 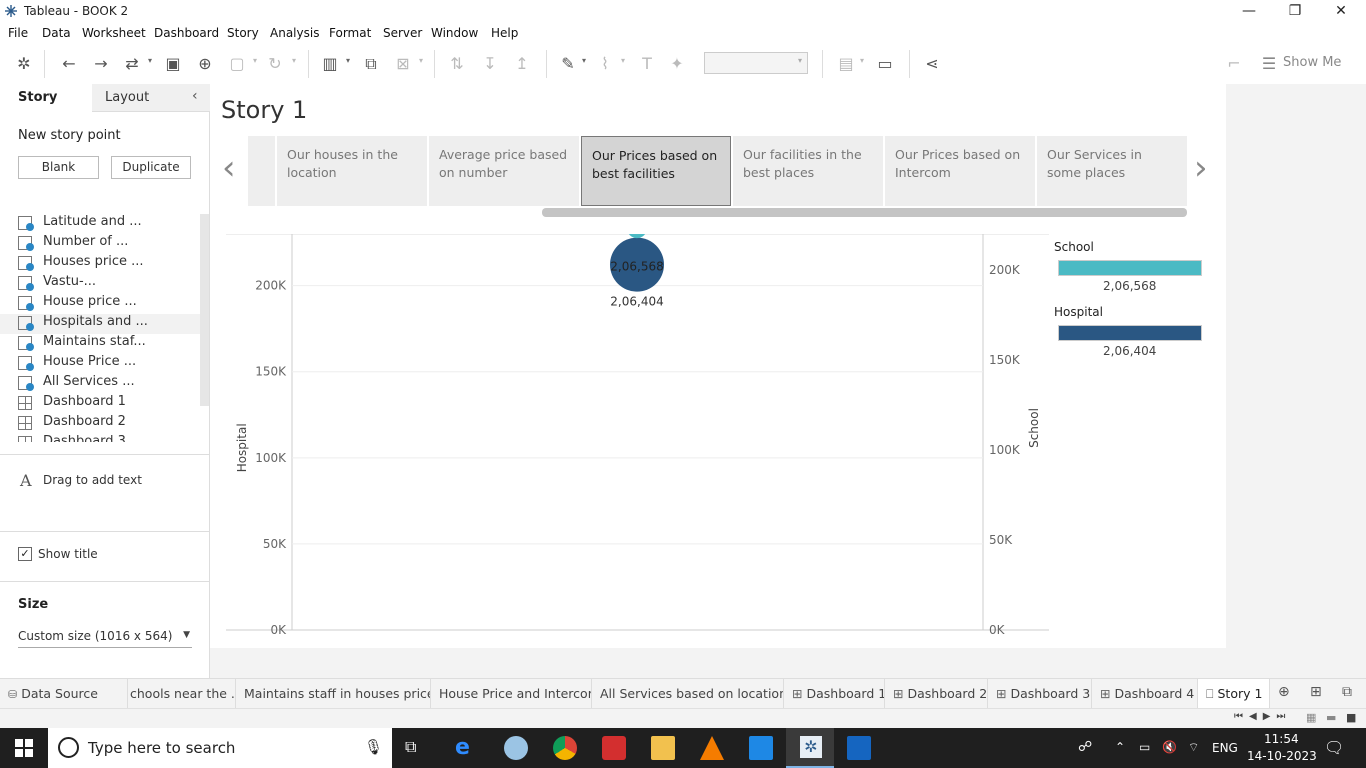 What do you see at coordinates (220, 748) in the screenshot?
I see `taskbar-search-box: Type here to search 🎙` at bounding box center [220, 748].